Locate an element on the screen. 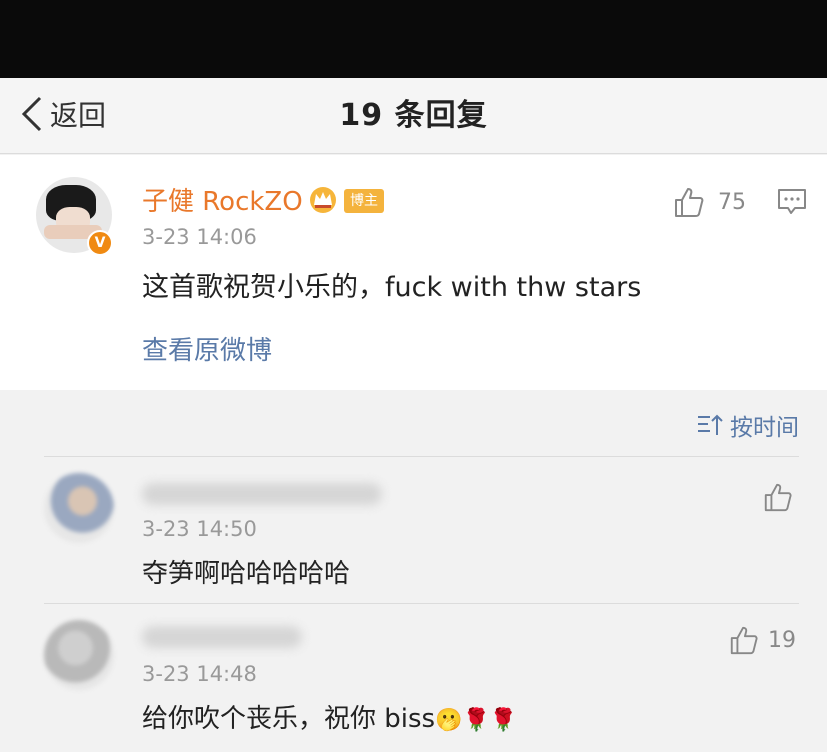  view-original-link: 查看原微博 is located at coordinates (207, 348).